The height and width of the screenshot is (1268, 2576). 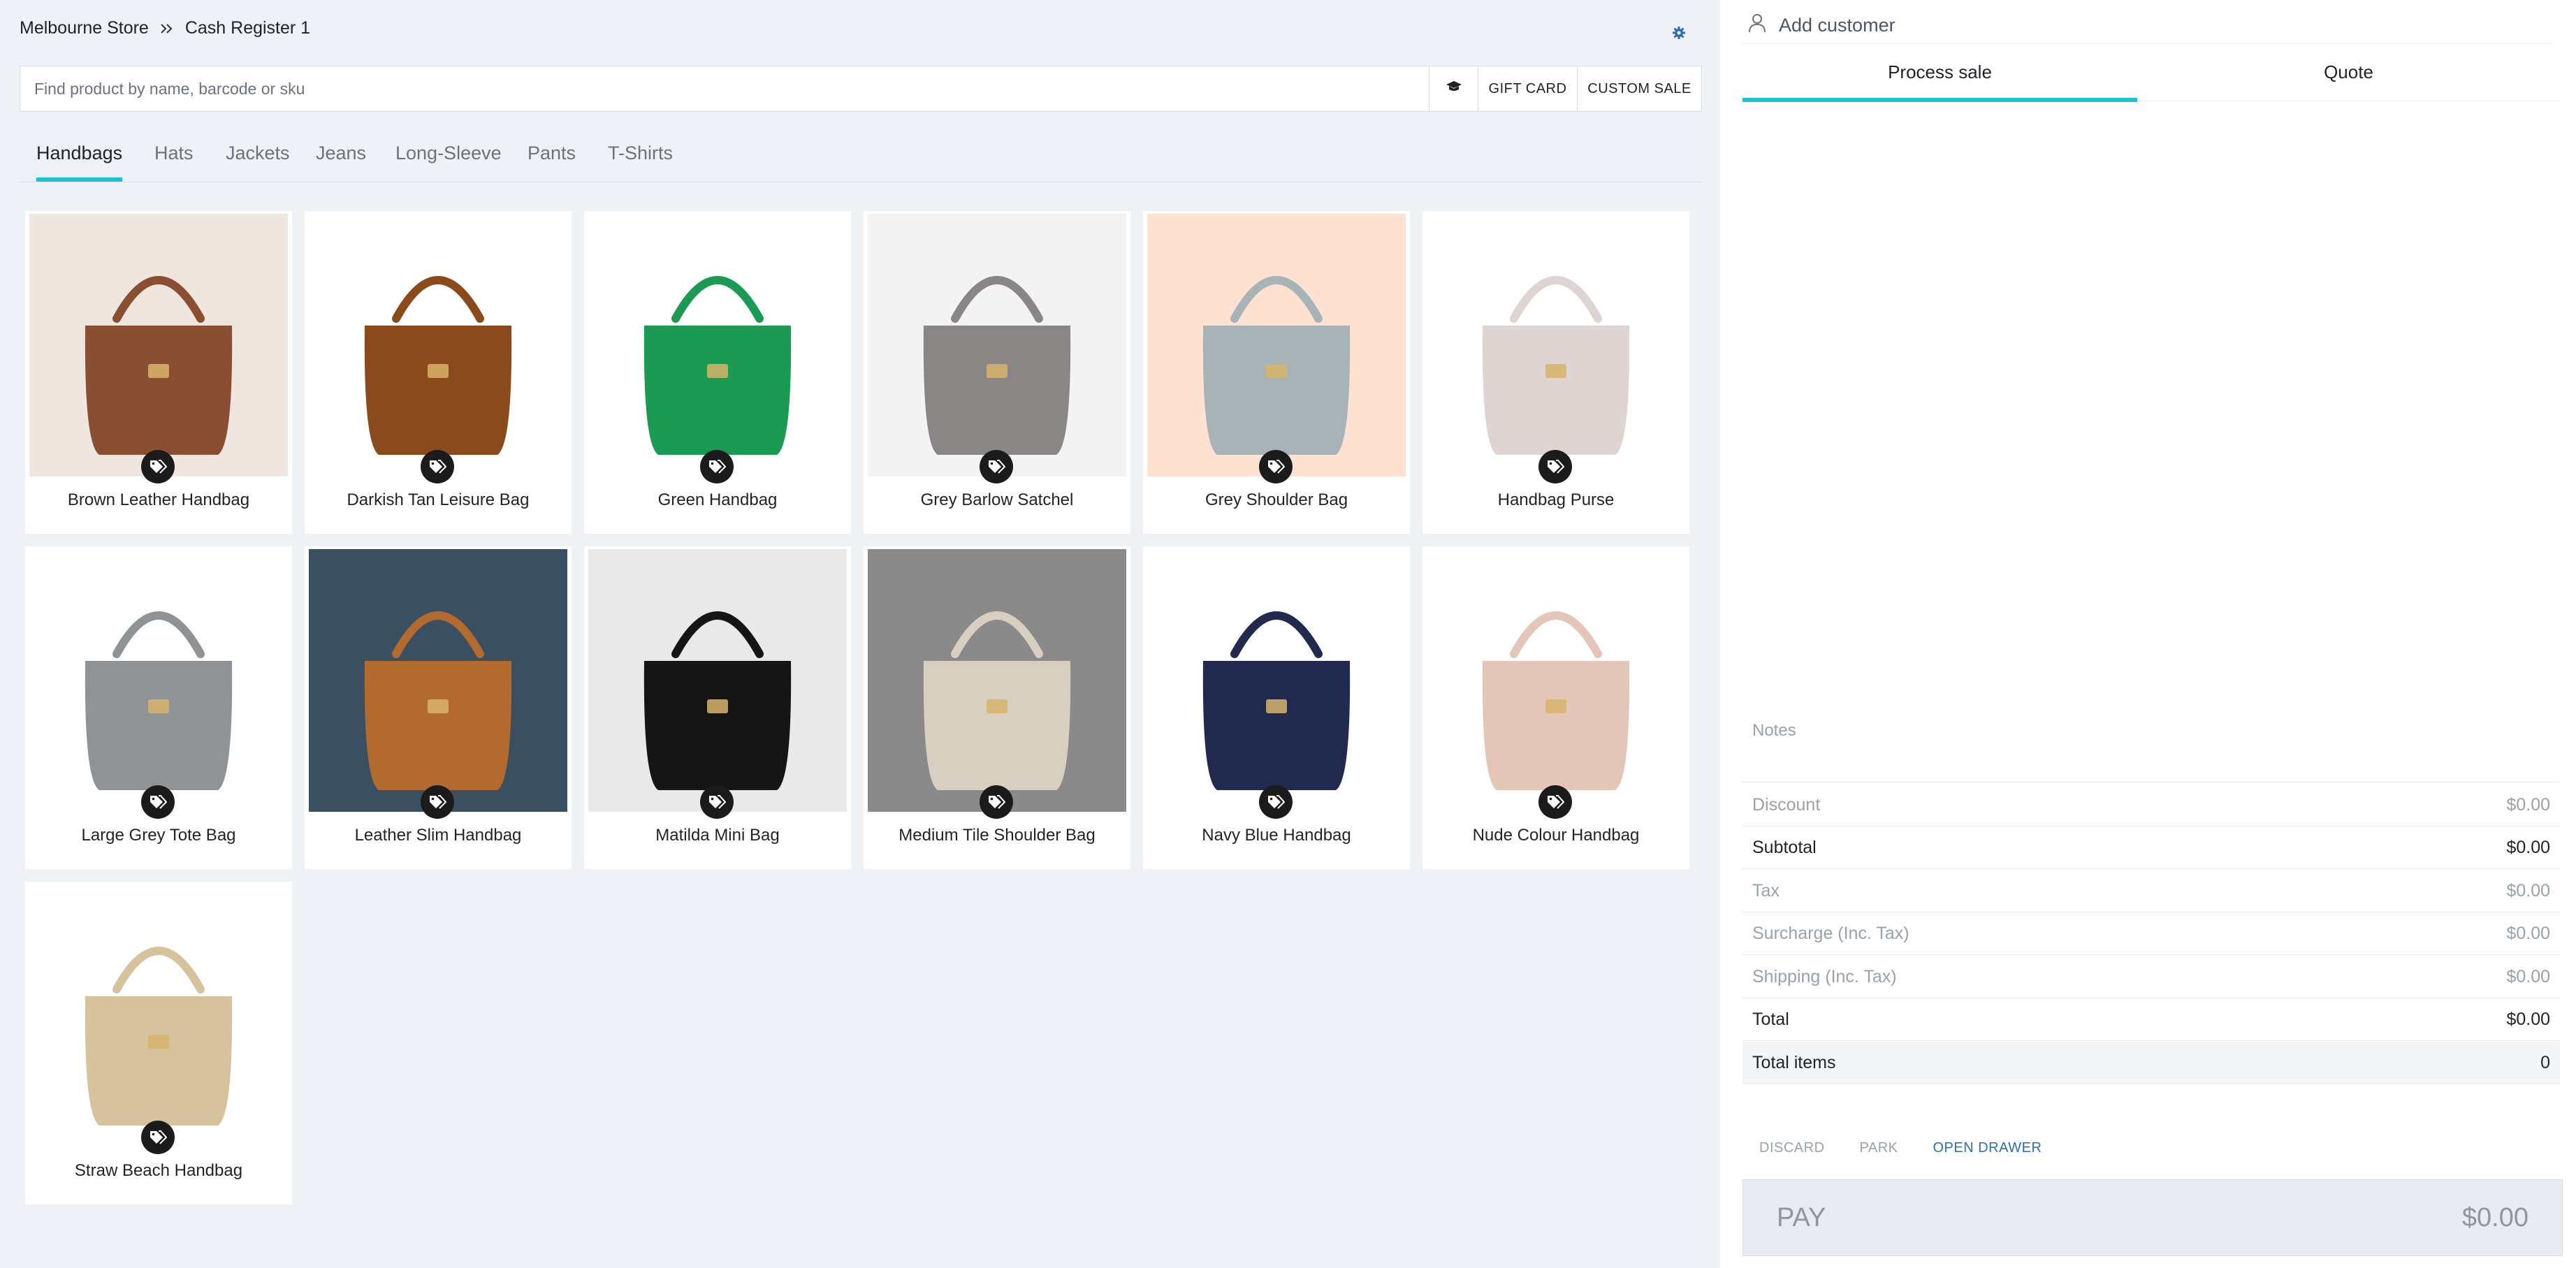 I want to click on product-card: Darkish Tan Leisure Bag, so click(x=438, y=373).